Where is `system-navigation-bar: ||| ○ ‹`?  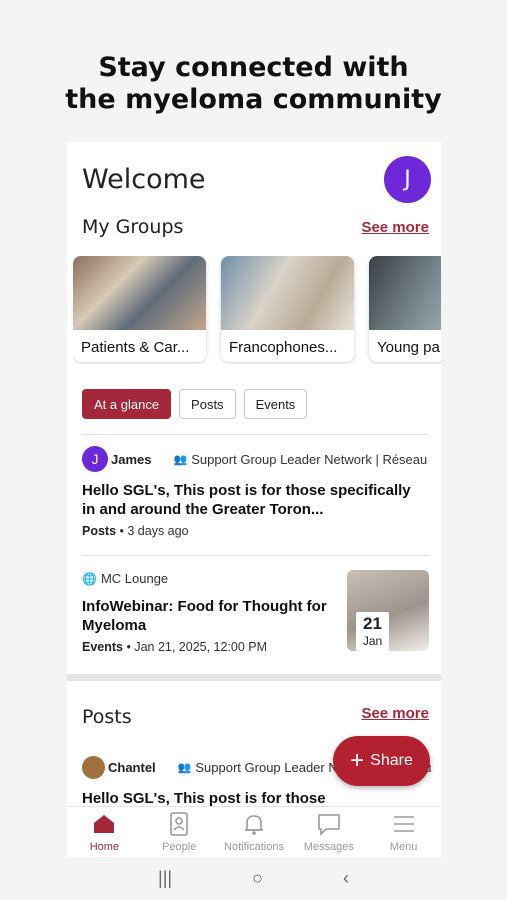
system-navigation-bar: ||| ○ ‹ is located at coordinates (253, 878).